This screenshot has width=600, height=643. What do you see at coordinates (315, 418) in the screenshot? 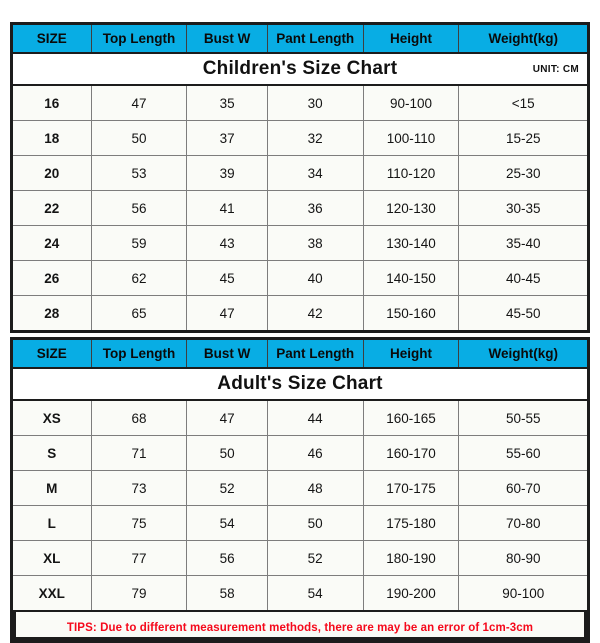
I see `cell-pant-length: 44` at bounding box center [315, 418].